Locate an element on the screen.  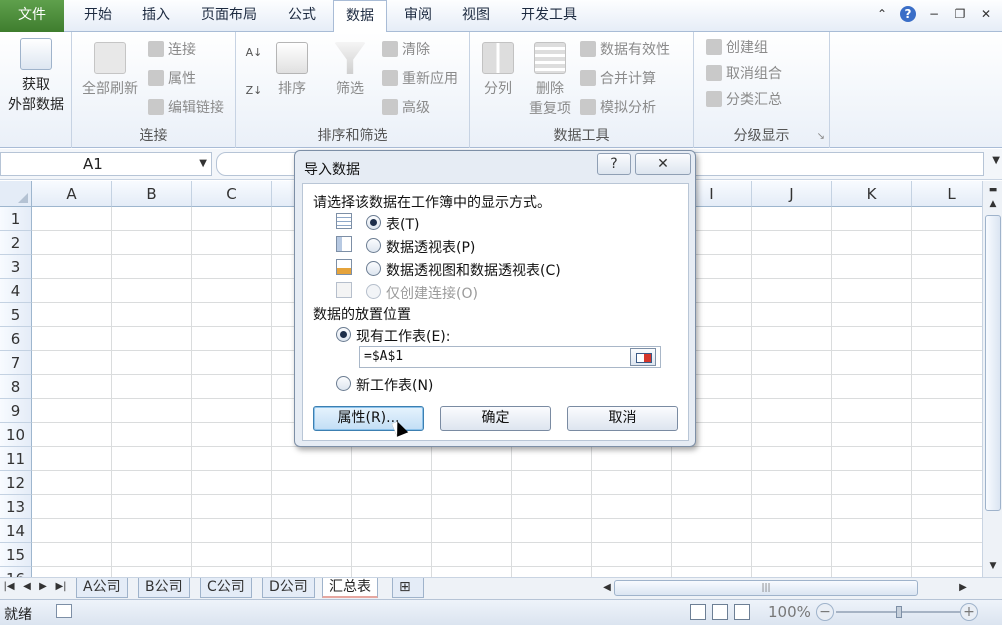
restore-icon: ❐ is located at coordinates (960, 14).